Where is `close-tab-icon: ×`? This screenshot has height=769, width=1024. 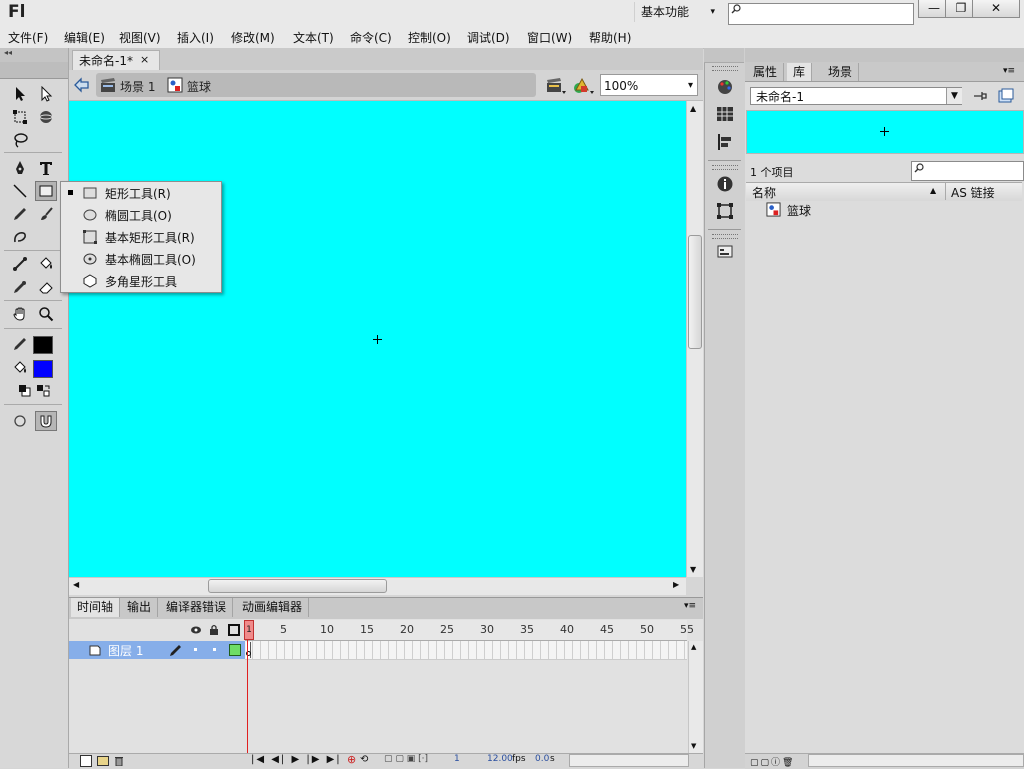 close-tab-icon: × is located at coordinates (144, 59).